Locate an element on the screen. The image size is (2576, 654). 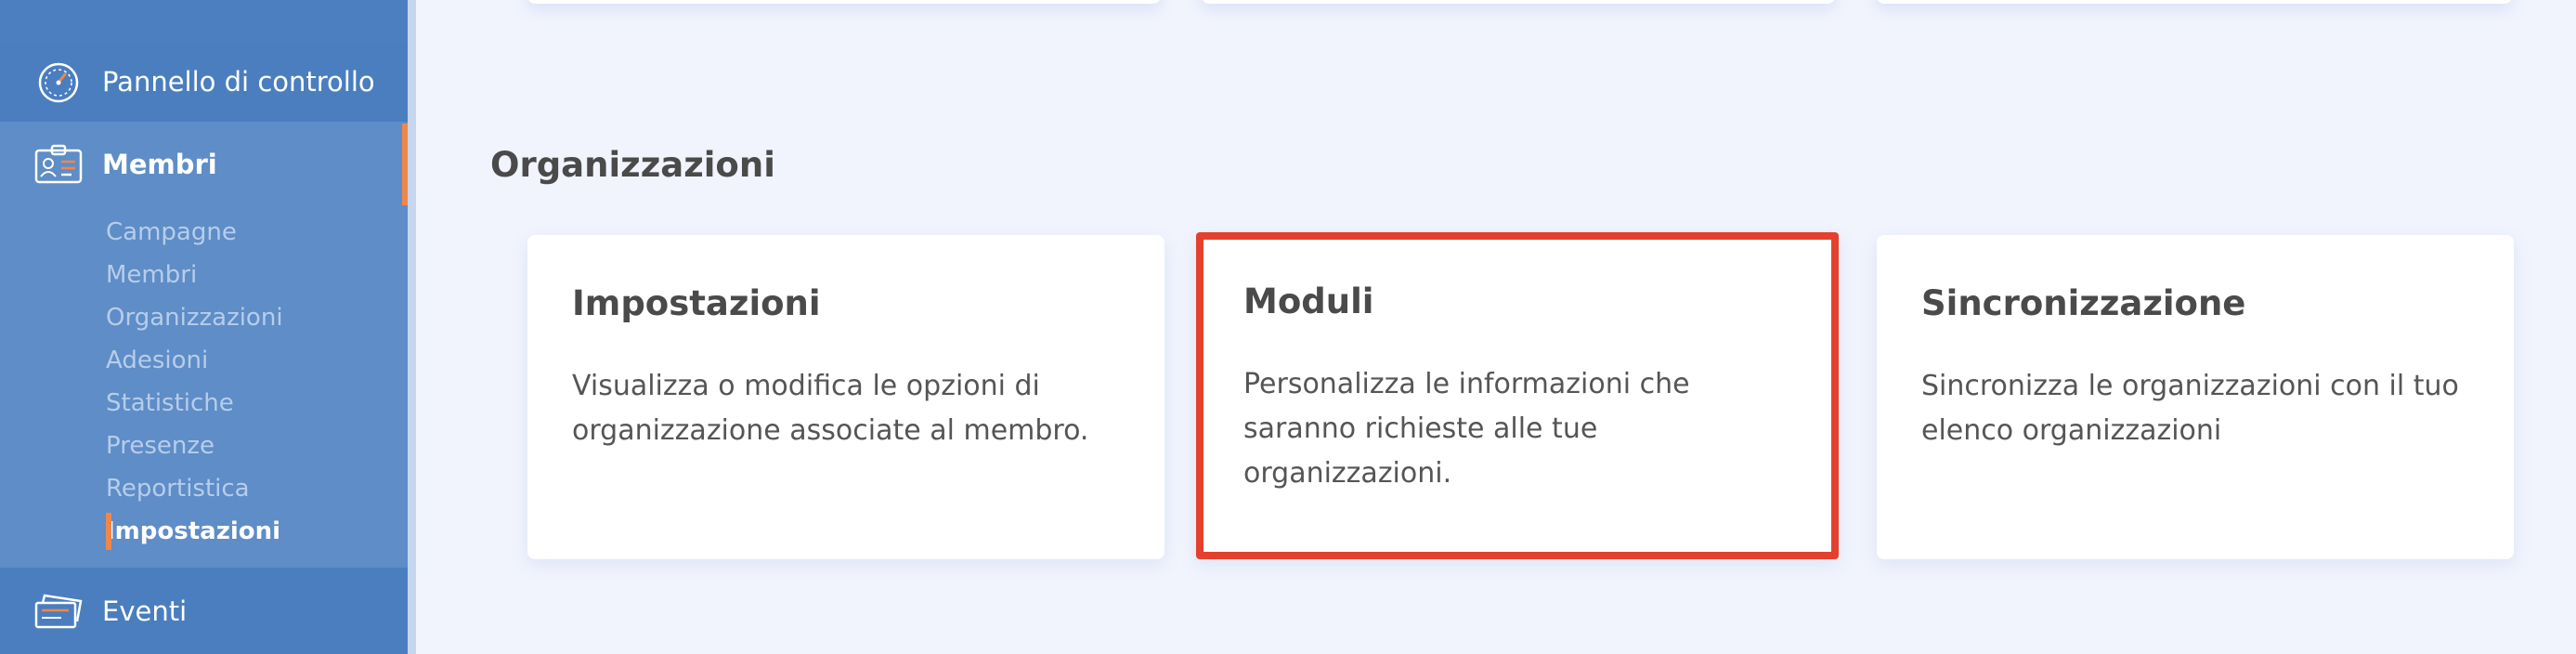
subnav-item-membri: Membri is located at coordinates (204, 275).